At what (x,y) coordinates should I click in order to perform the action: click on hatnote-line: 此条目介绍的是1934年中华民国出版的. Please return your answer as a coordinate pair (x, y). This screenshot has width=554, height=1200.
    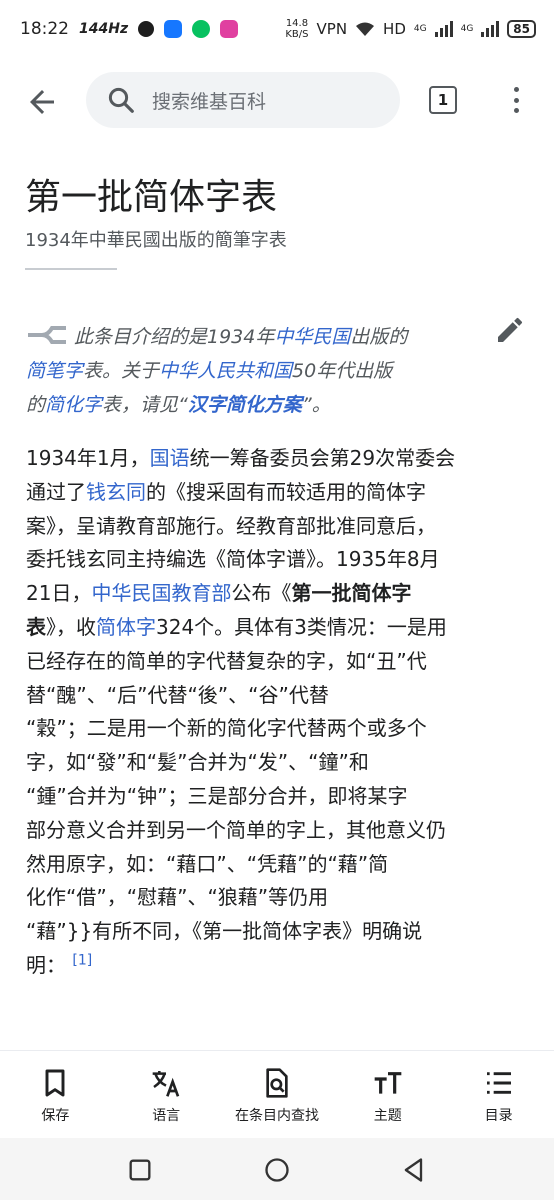
    Looking at the image, I should click on (246, 337).